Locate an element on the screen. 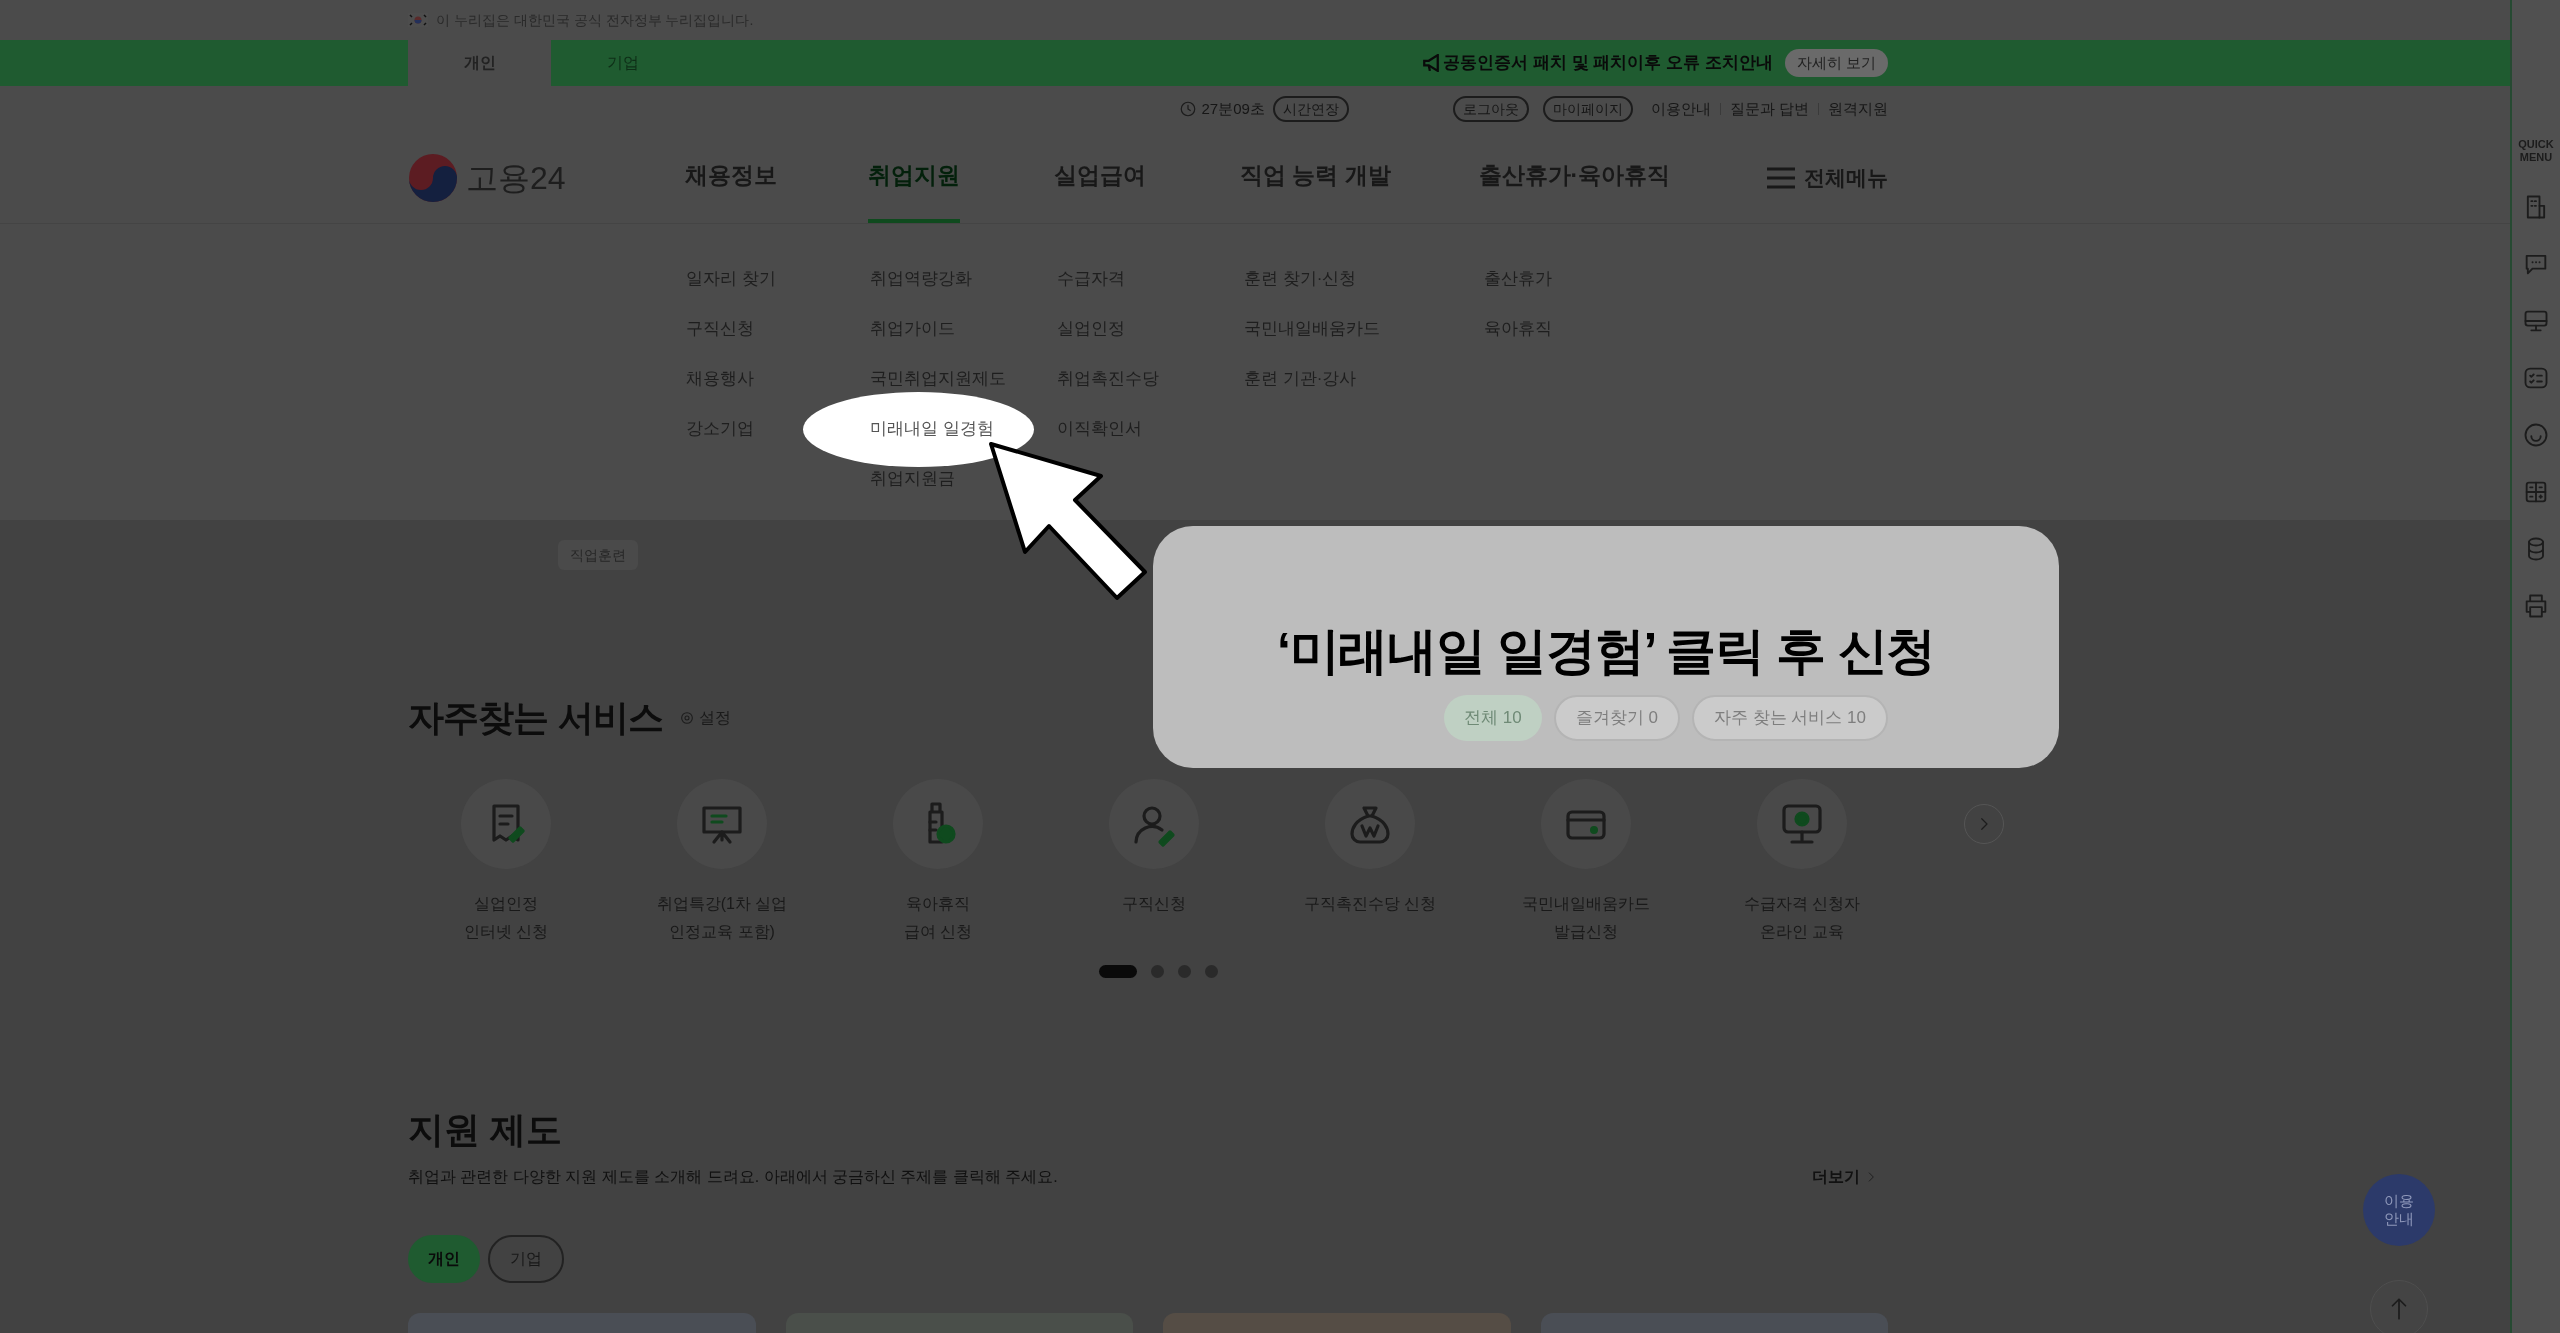  filter-tab: 즐겨찾기 0 is located at coordinates (1616, 718).